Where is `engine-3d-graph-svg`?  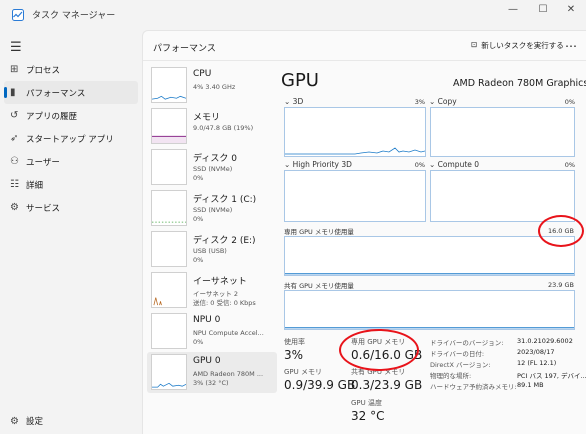 engine-3d-graph-svg is located at coordinates (355, 151).